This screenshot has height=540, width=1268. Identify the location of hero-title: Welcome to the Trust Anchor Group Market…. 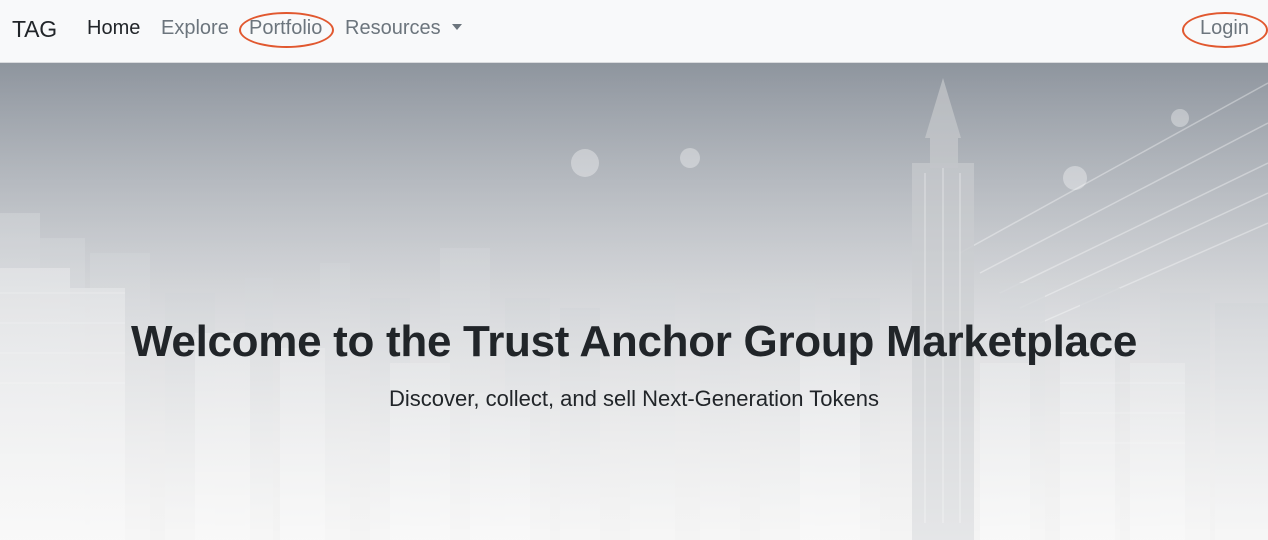
(634, 341).